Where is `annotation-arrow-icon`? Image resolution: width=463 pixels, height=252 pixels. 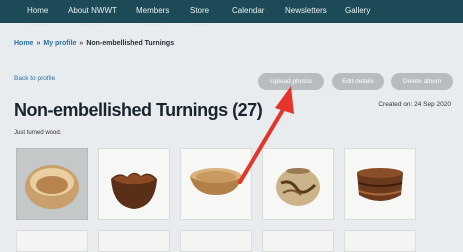
annotation-arrow-icon is located at coordinates (266, 135).